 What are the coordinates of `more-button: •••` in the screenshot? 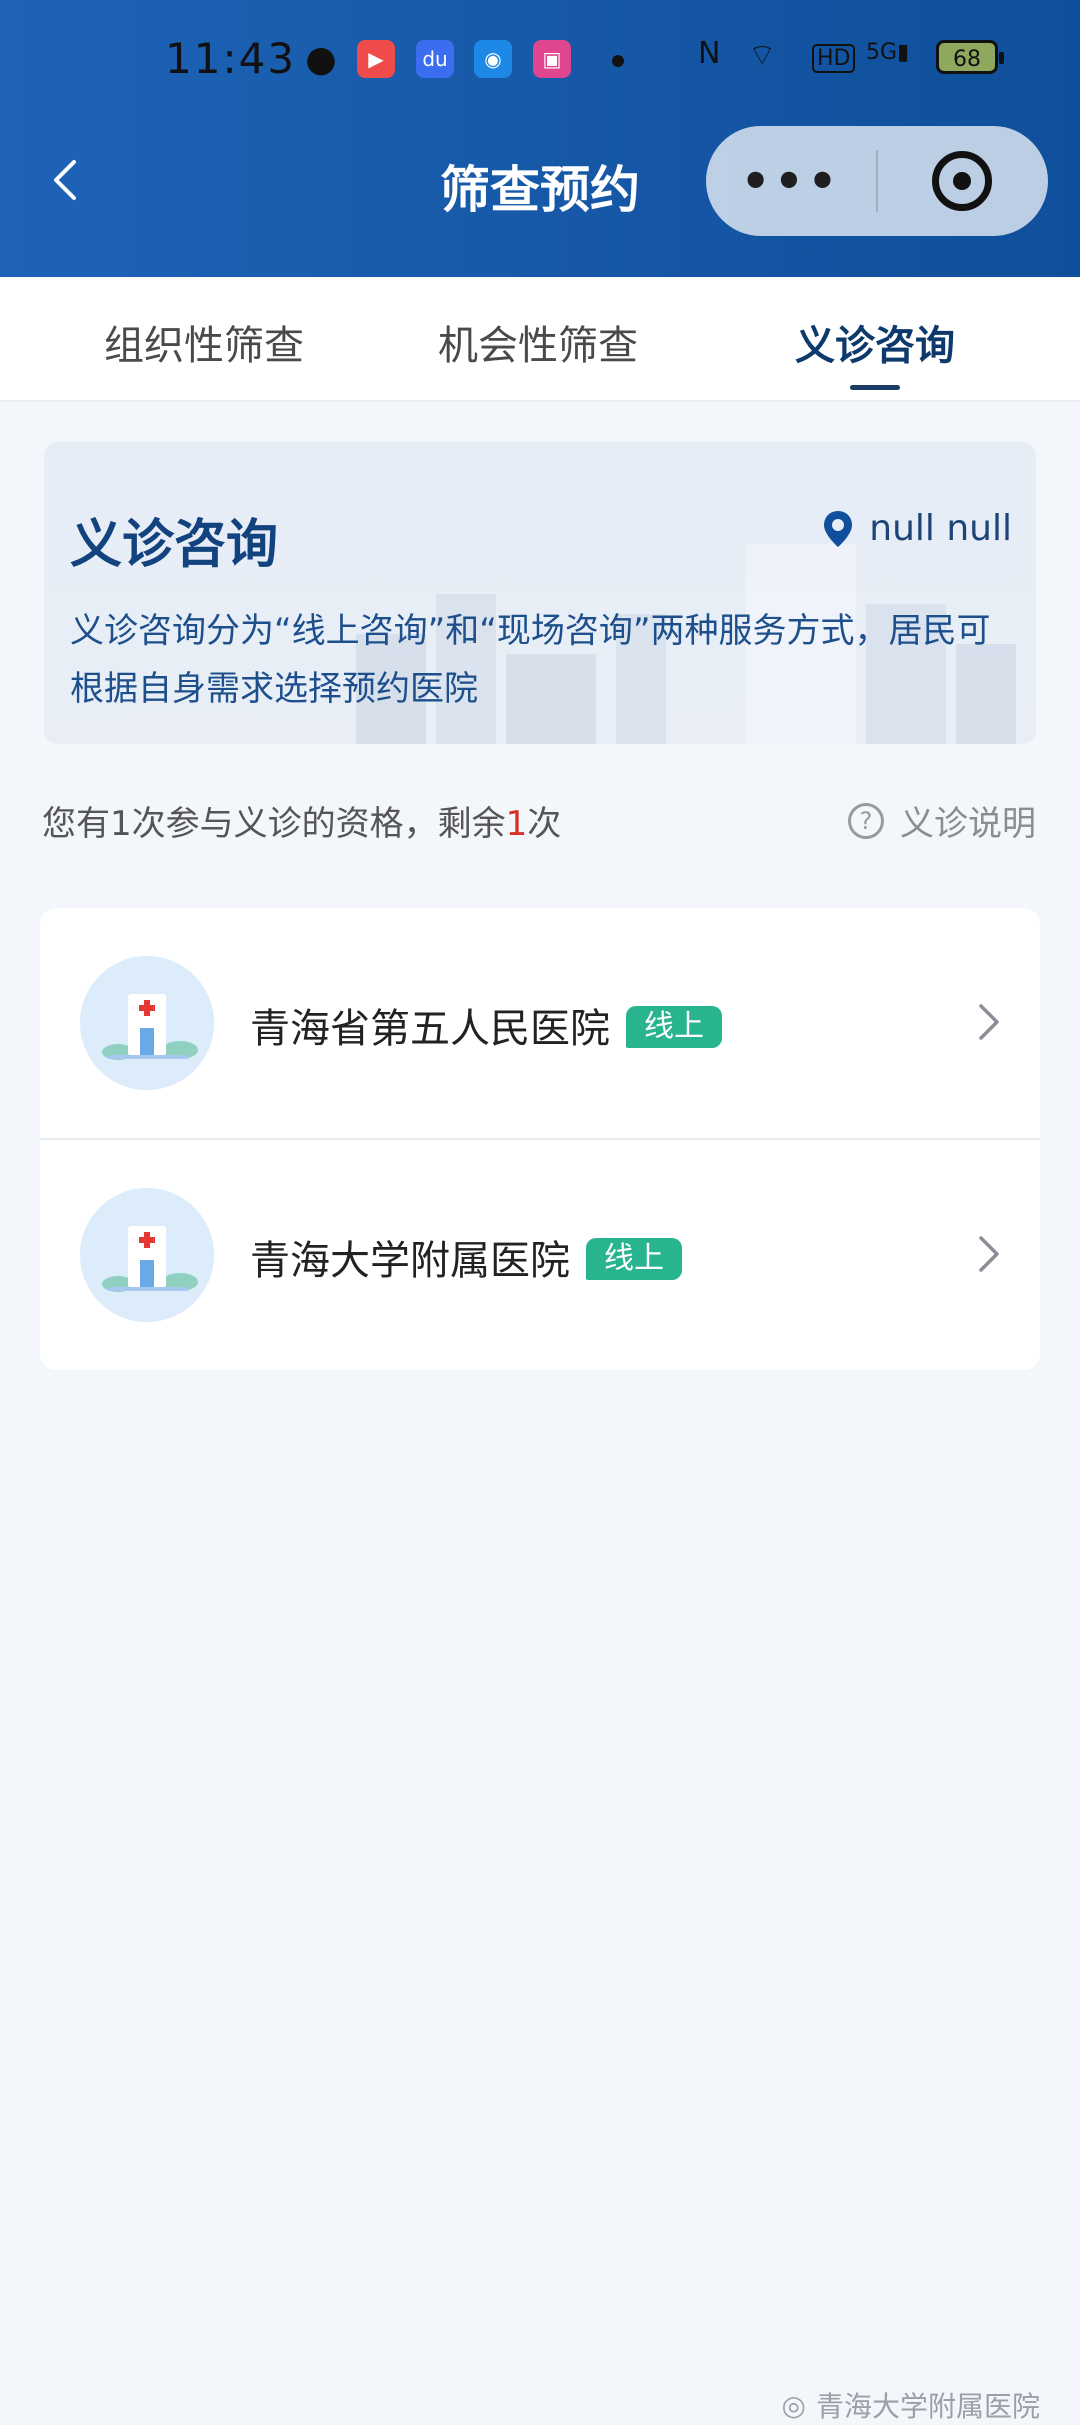 It's located at (791, 181).